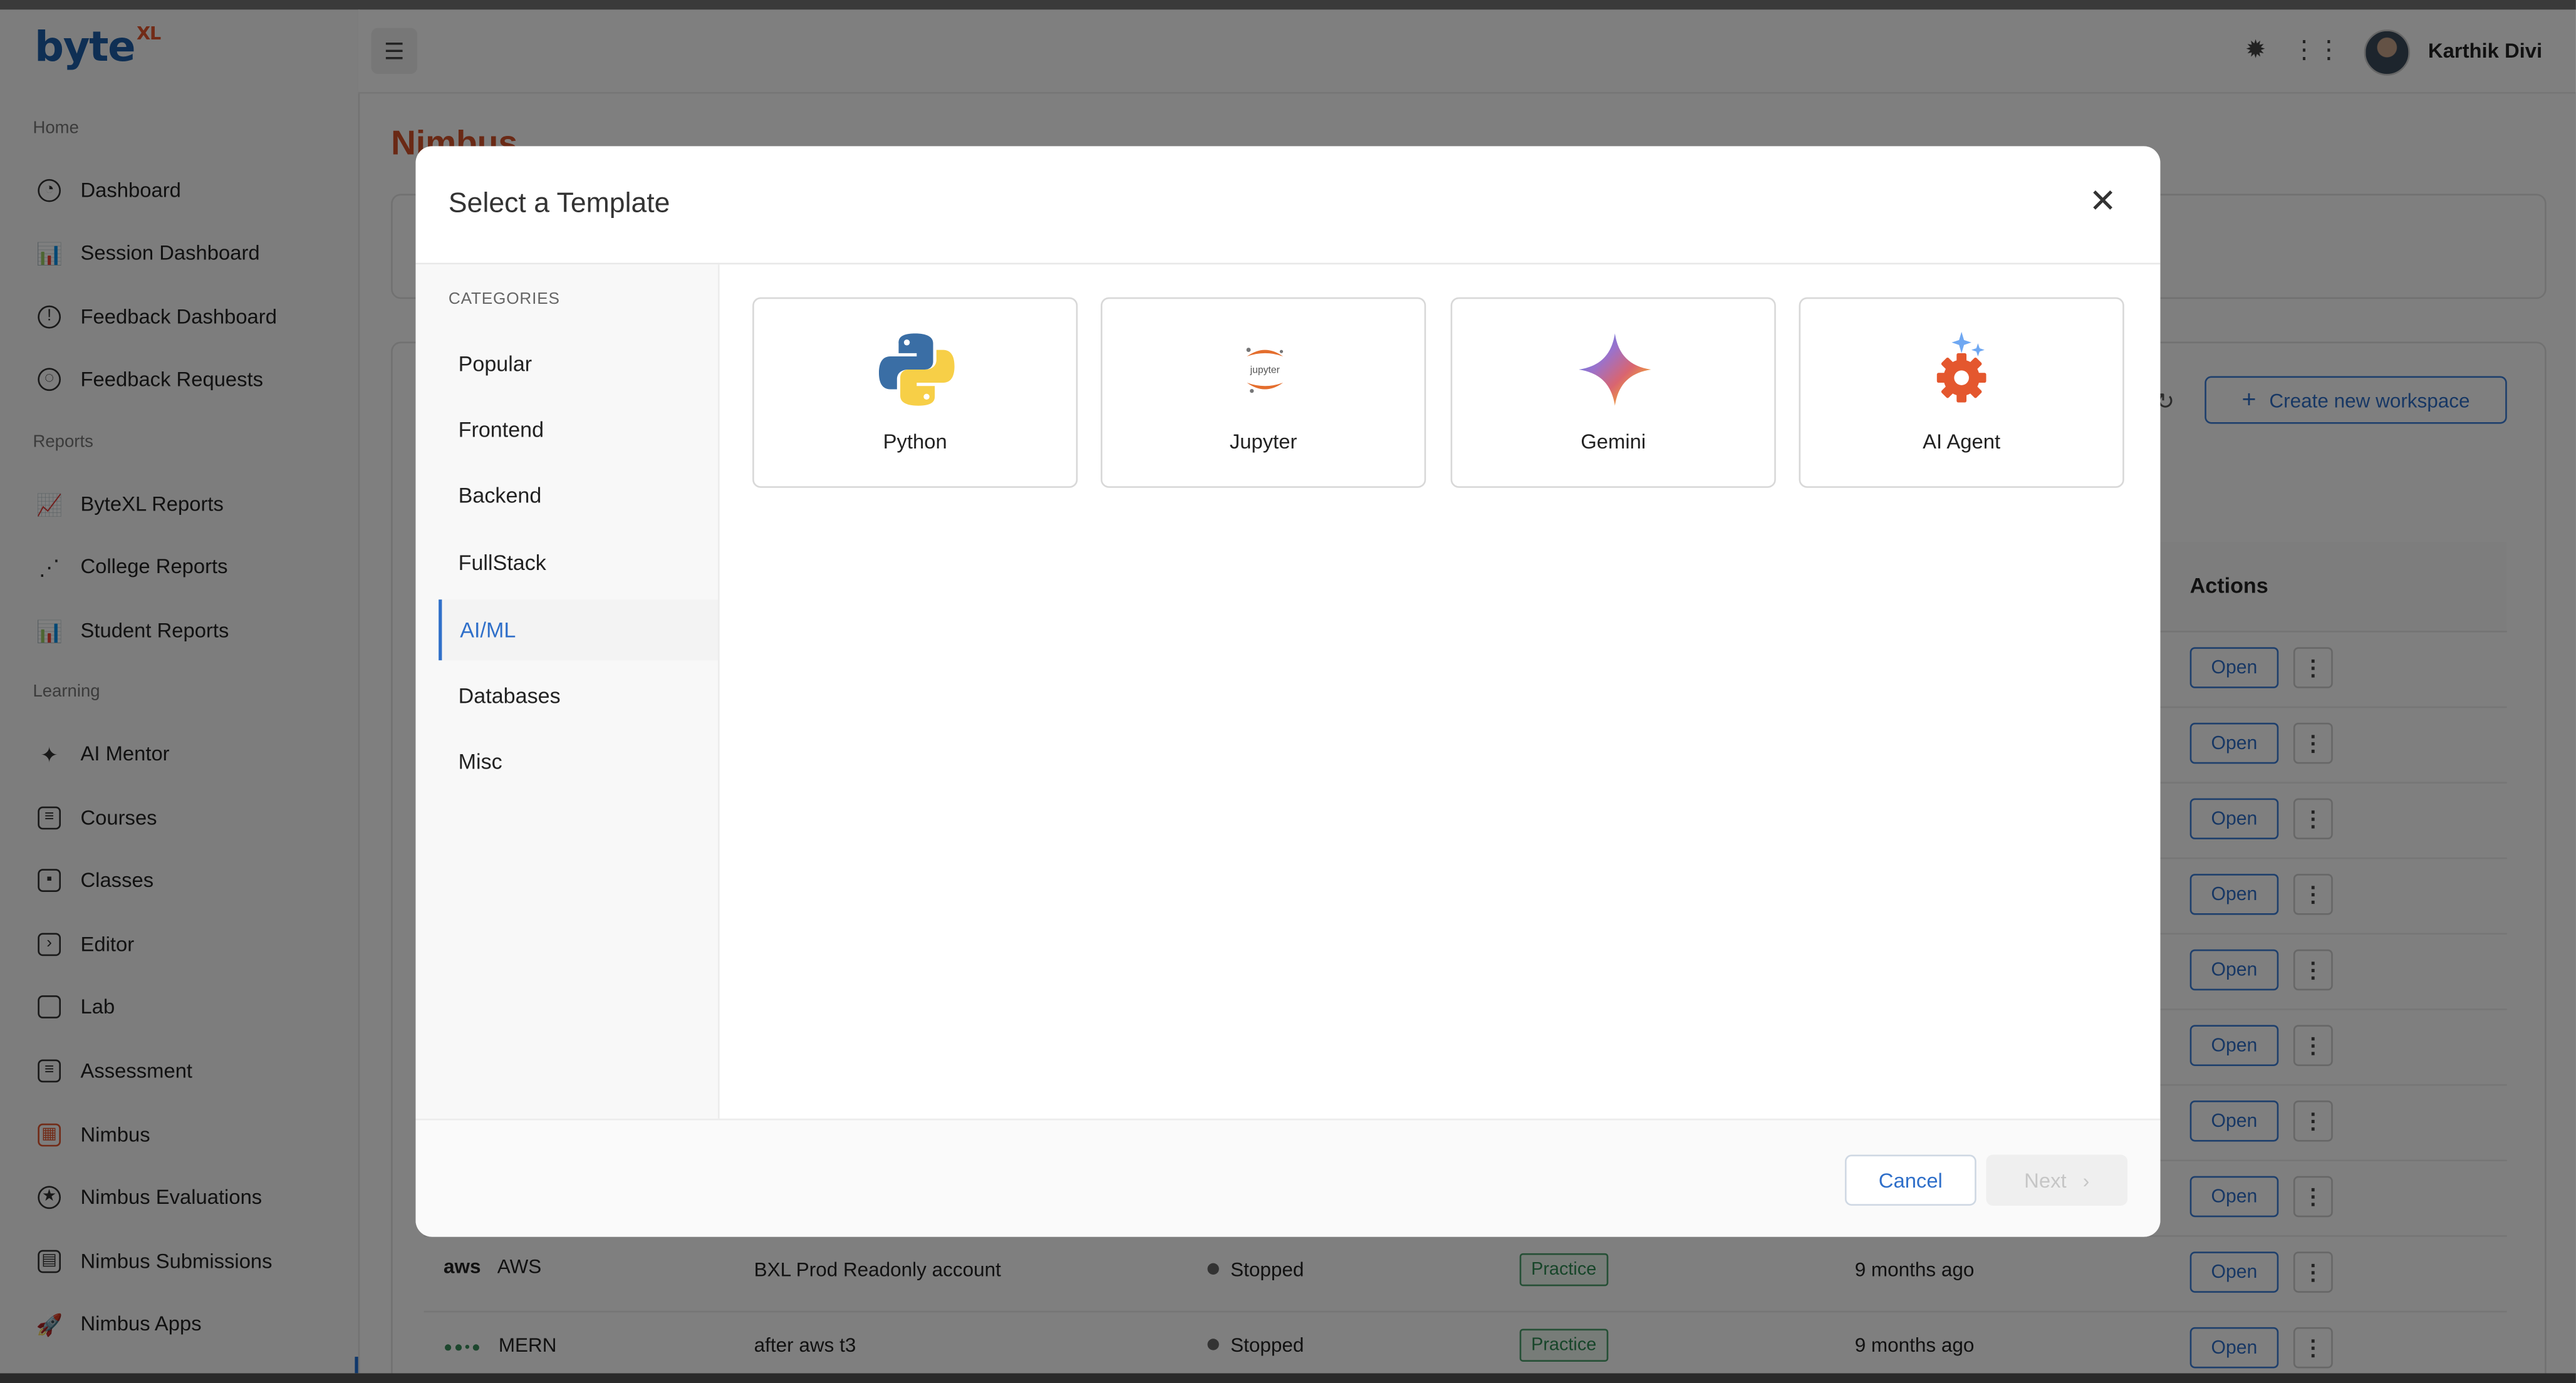 The image size is (2576, 1383). Describe the element at coordinates (578, 562) in the screenshot. I see `category-fullstack: FullStack` at that location.